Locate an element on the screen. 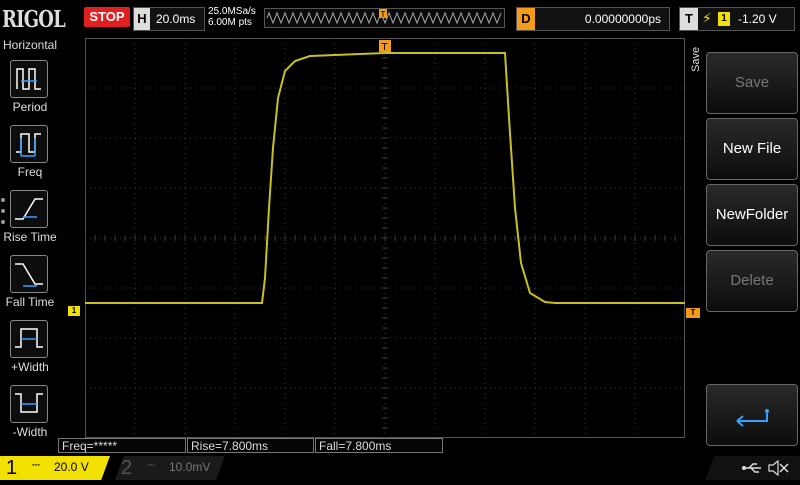 The image size is (800, 485). save-button: Save is located at coordinates (752, 83).